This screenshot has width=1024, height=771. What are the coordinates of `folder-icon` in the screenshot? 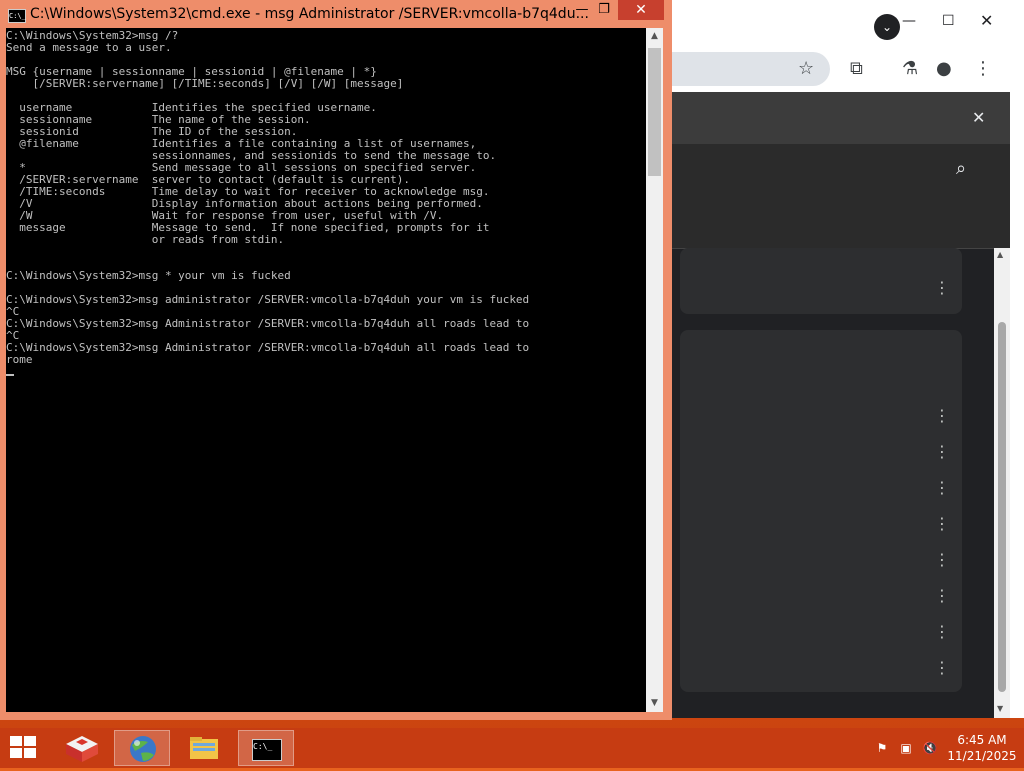 It's located at (204, 748).